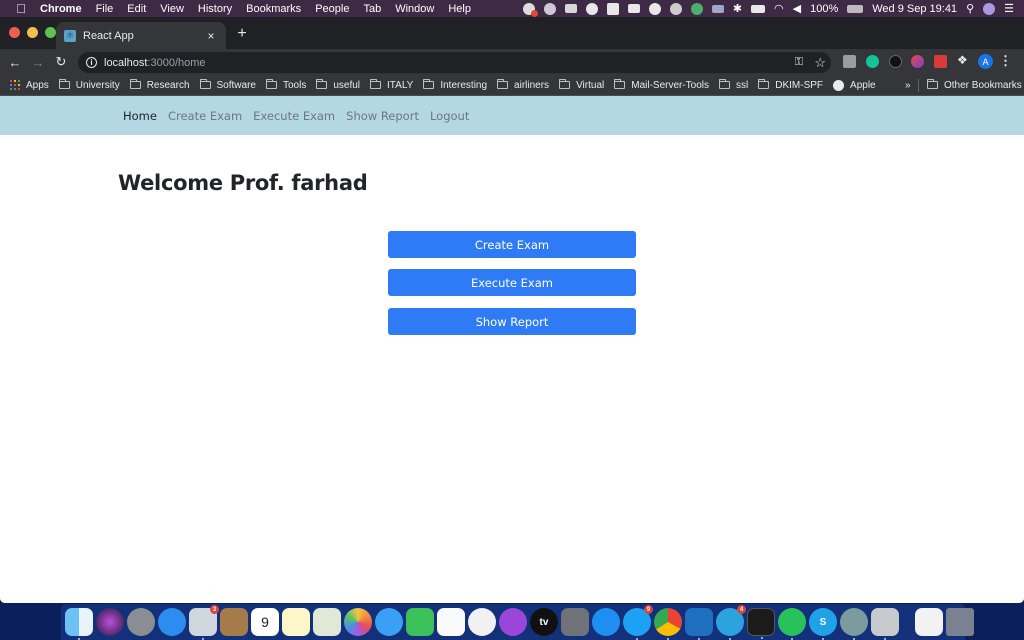  I want to click on shazam-icon, so click(654, 8).